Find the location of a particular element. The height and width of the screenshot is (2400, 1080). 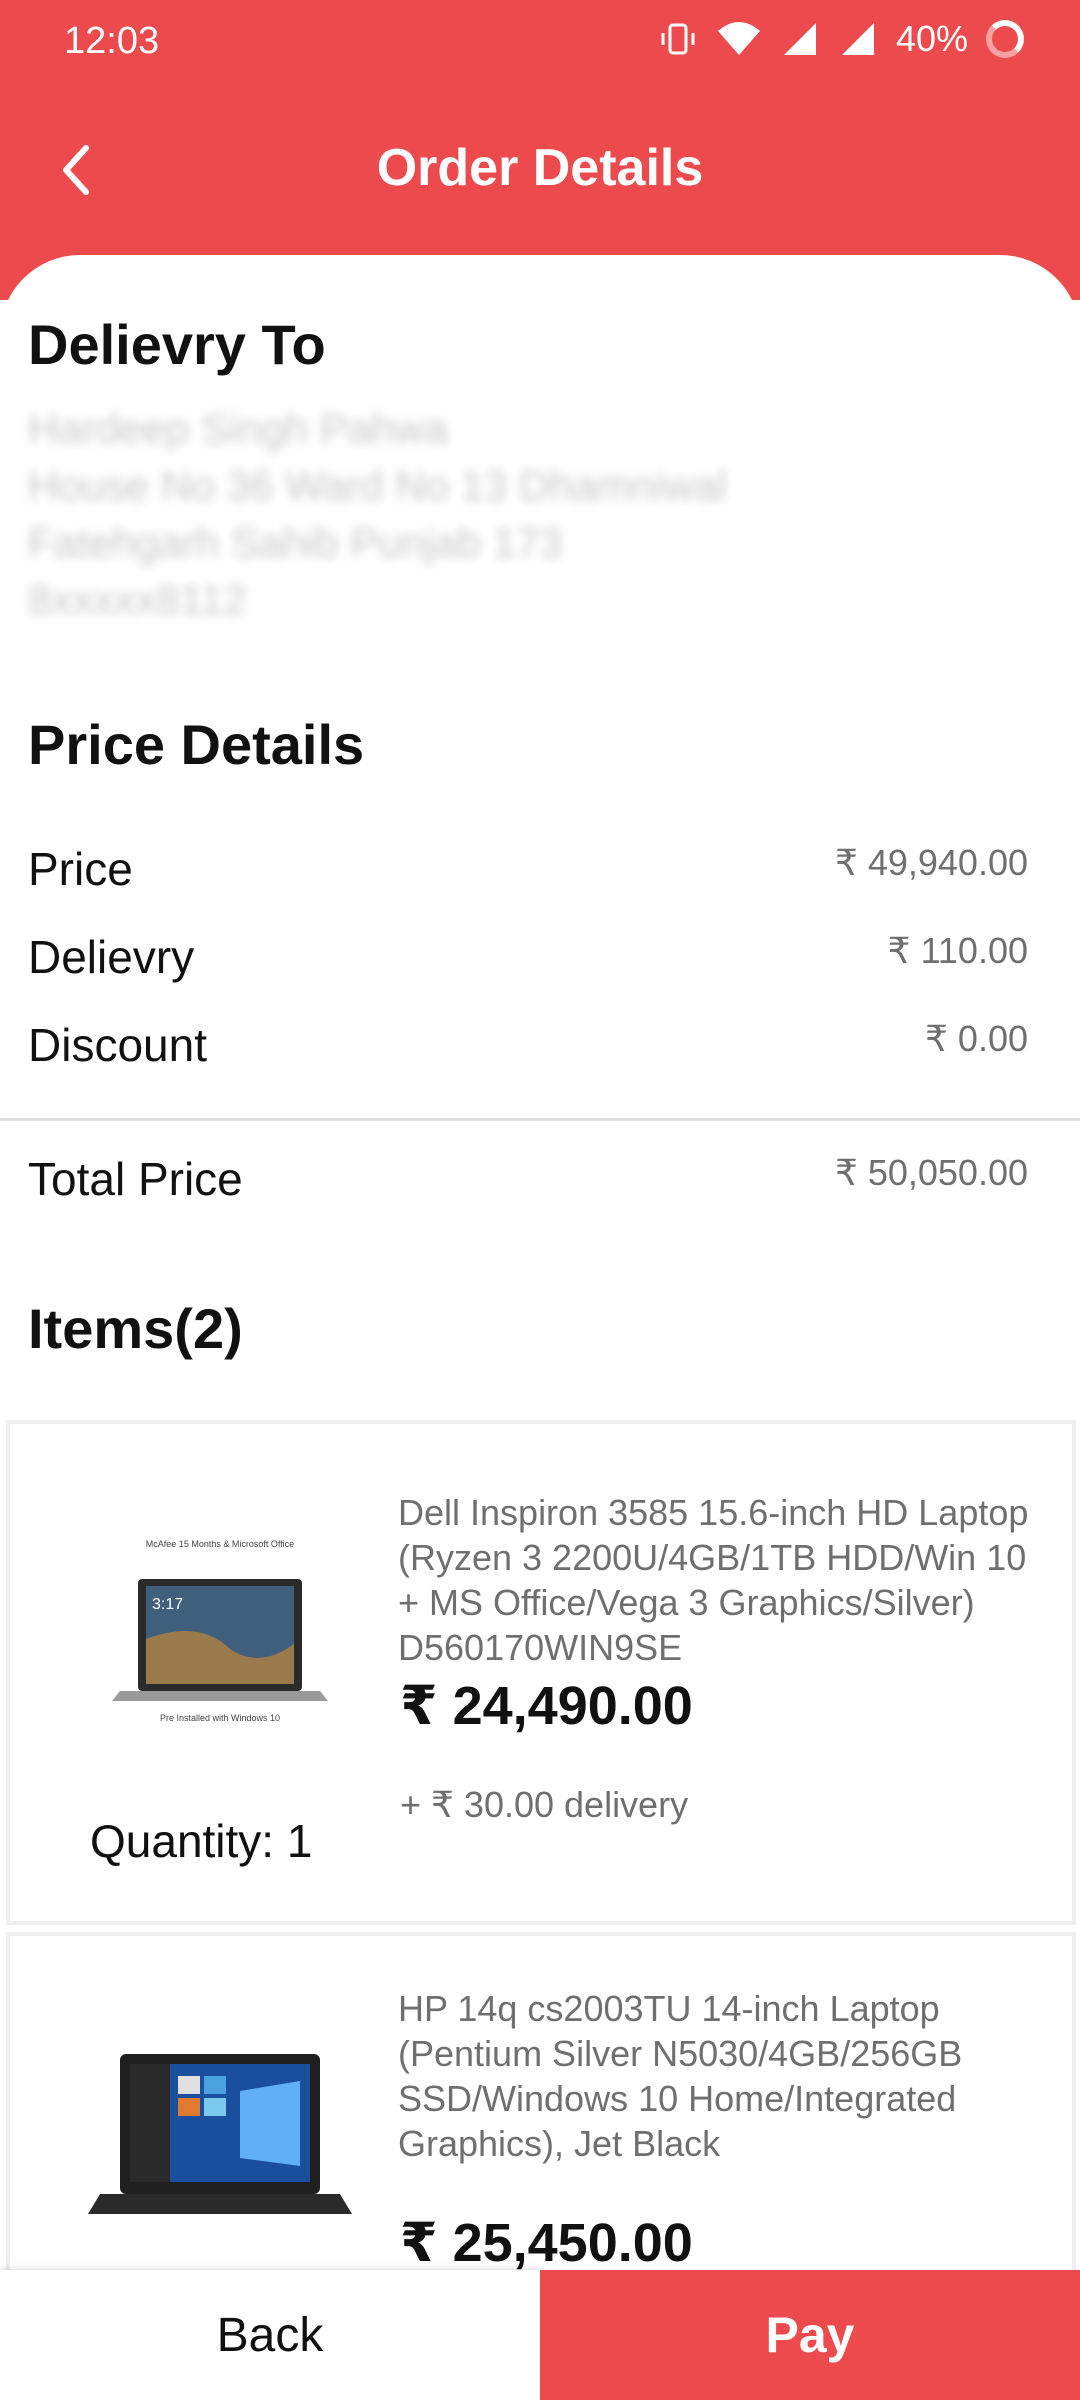

price-value: ₹ 49,940.00 is located at coordinates (931, 862).